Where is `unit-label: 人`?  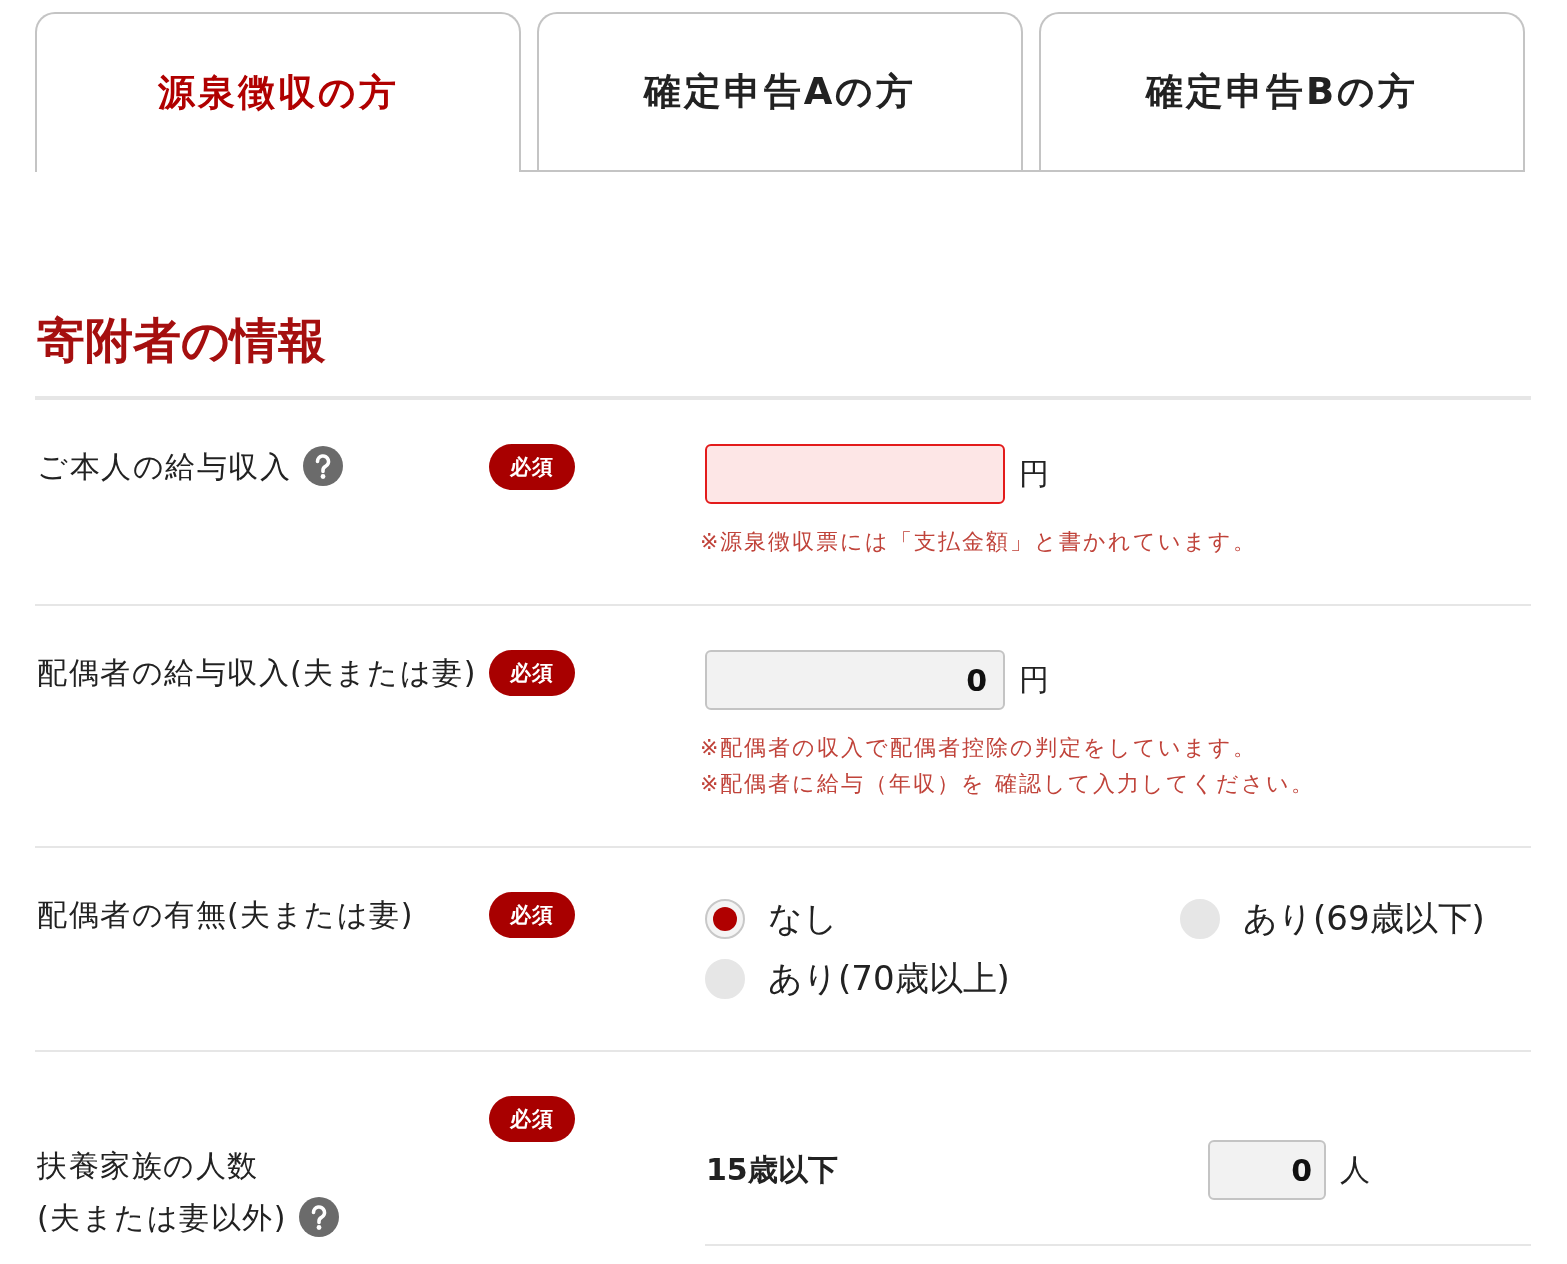 unit-label: 人 is located at coordinates (1355, 1169).